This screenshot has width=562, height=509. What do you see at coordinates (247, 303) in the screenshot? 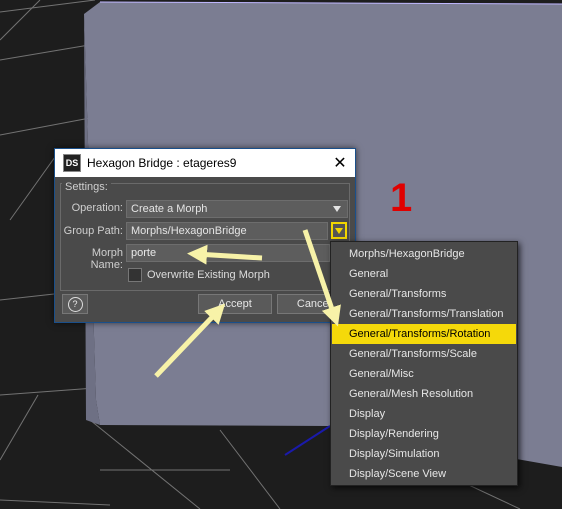
I see `annotation-overlay` at bounding box center [247, 303].